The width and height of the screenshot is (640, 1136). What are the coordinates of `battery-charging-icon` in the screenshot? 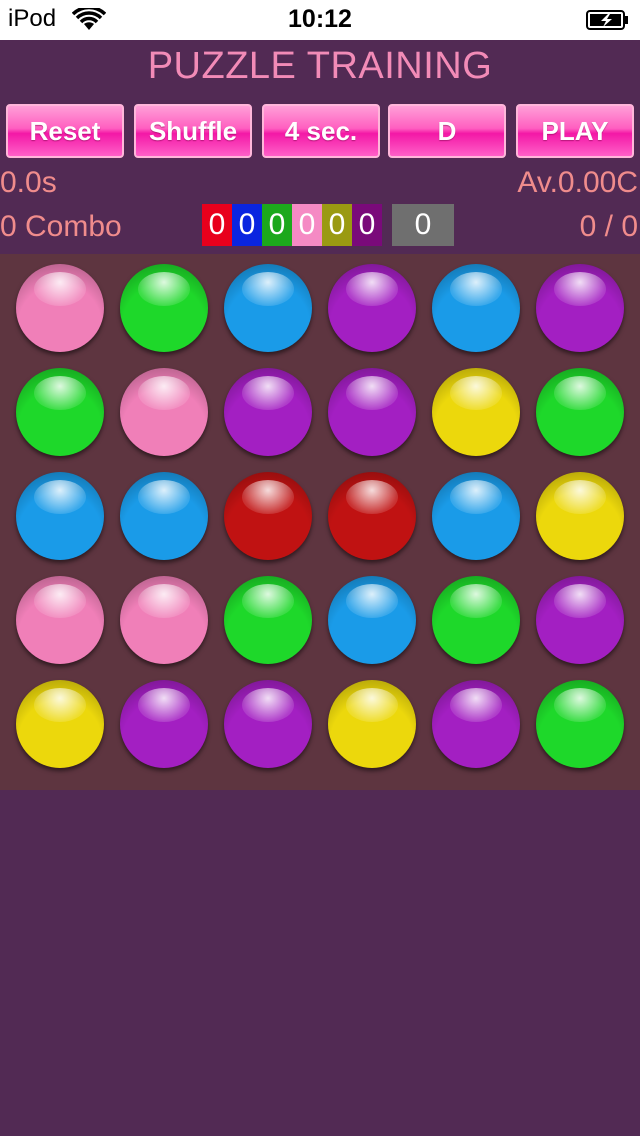 It's located at (607, 20).